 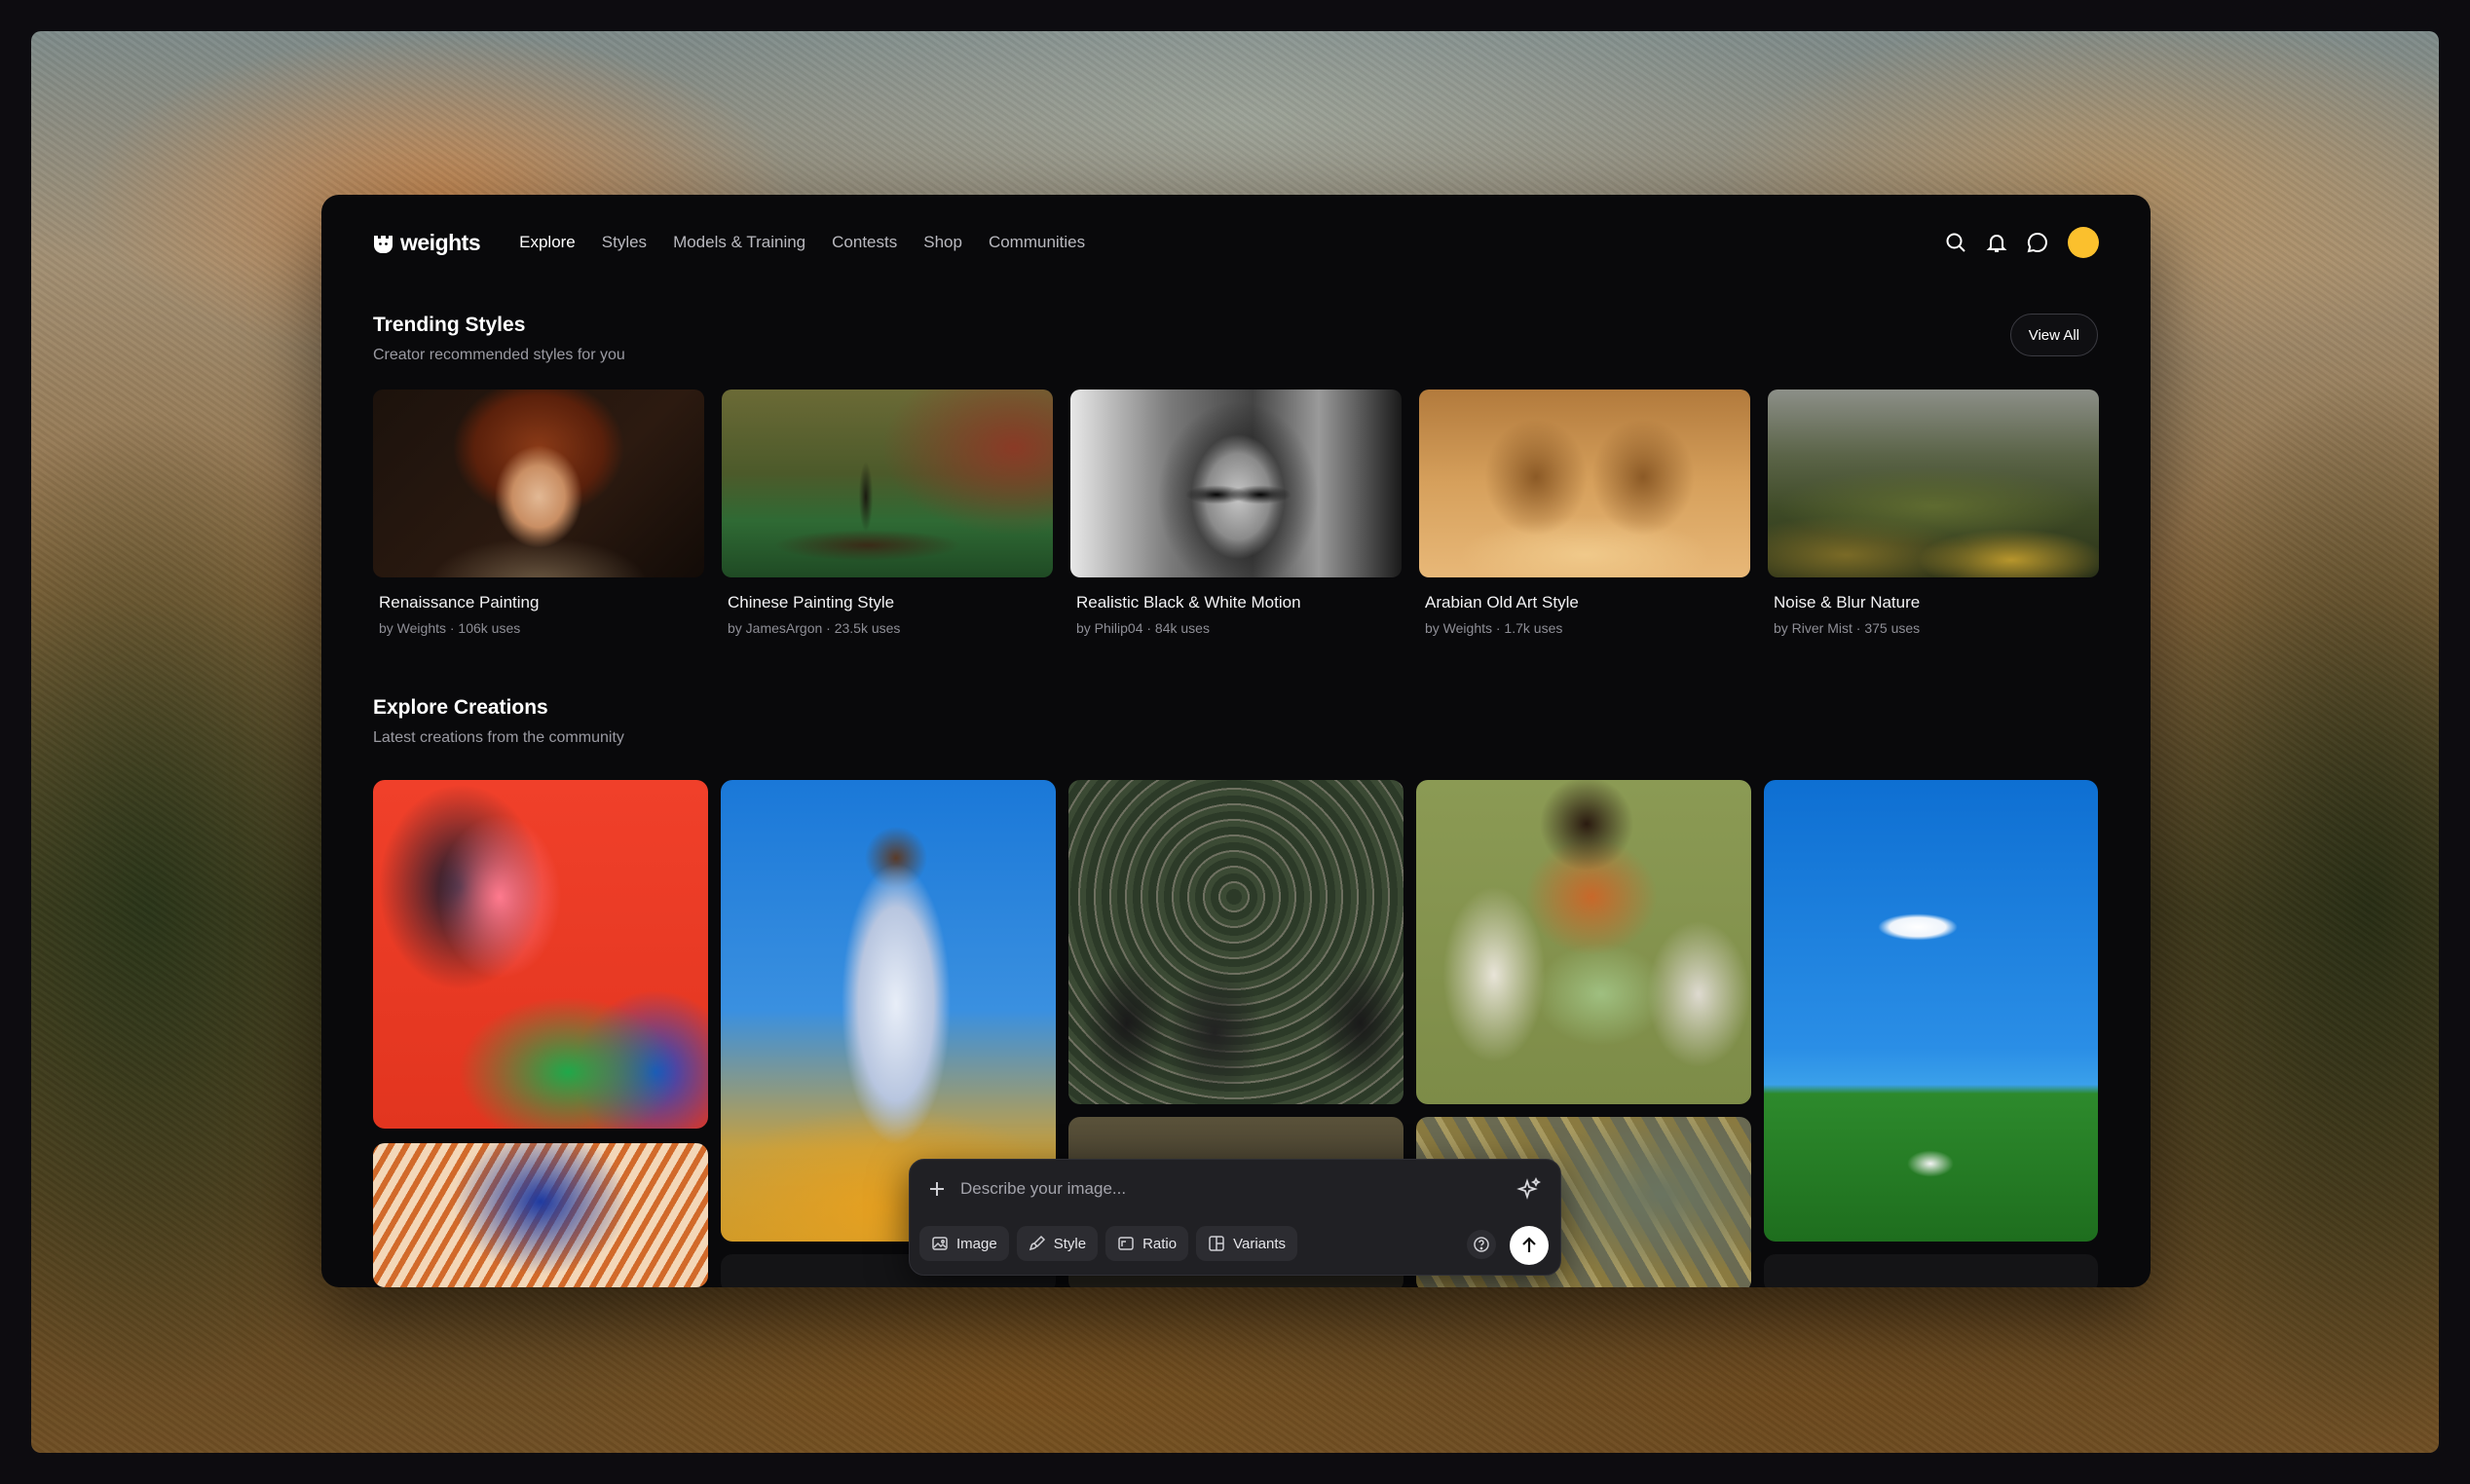 I want to click on explore-creations-title: Explore Creations, so click(x=460, y=707).